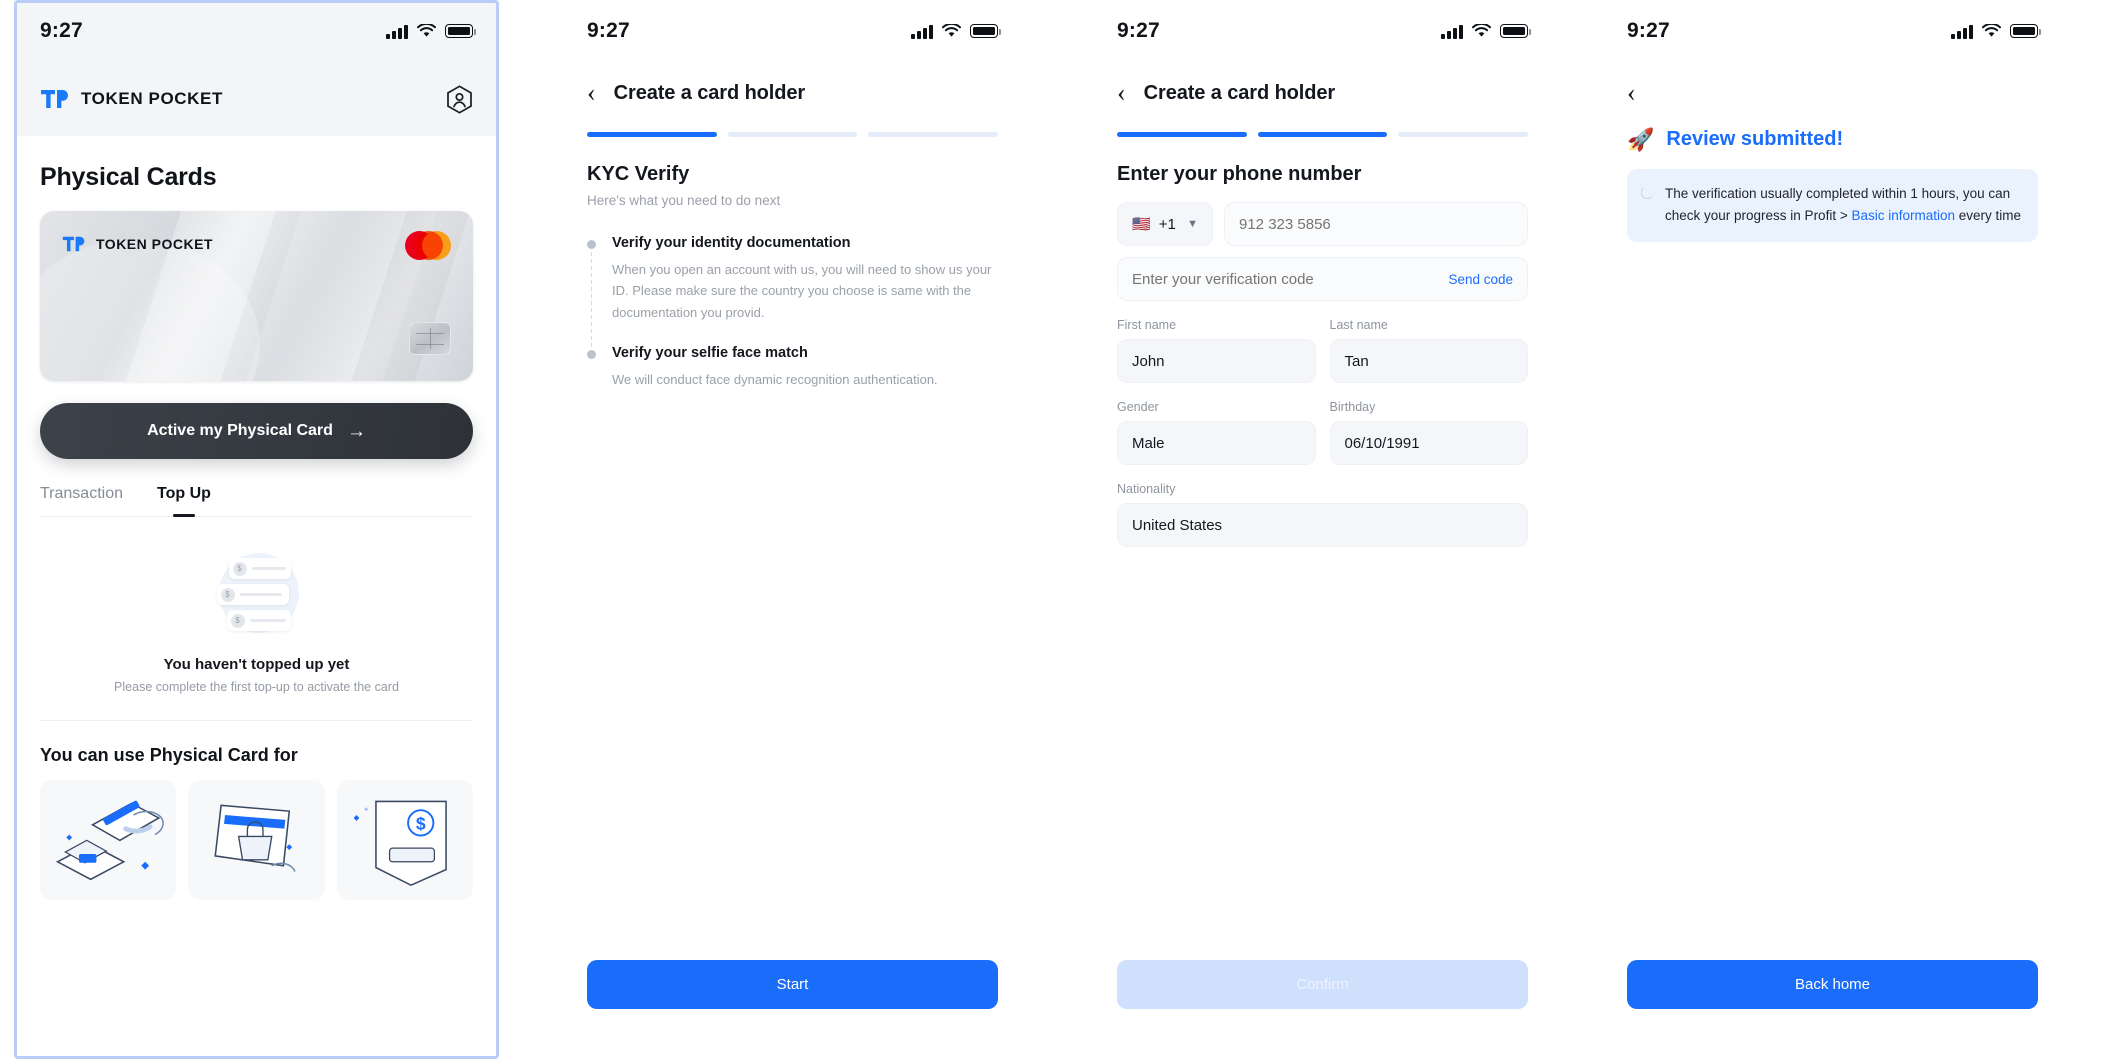 The width and height of the screenshot is (2104, 1062). I want to click on atm-withdraw-art: $, so click(400, 843).